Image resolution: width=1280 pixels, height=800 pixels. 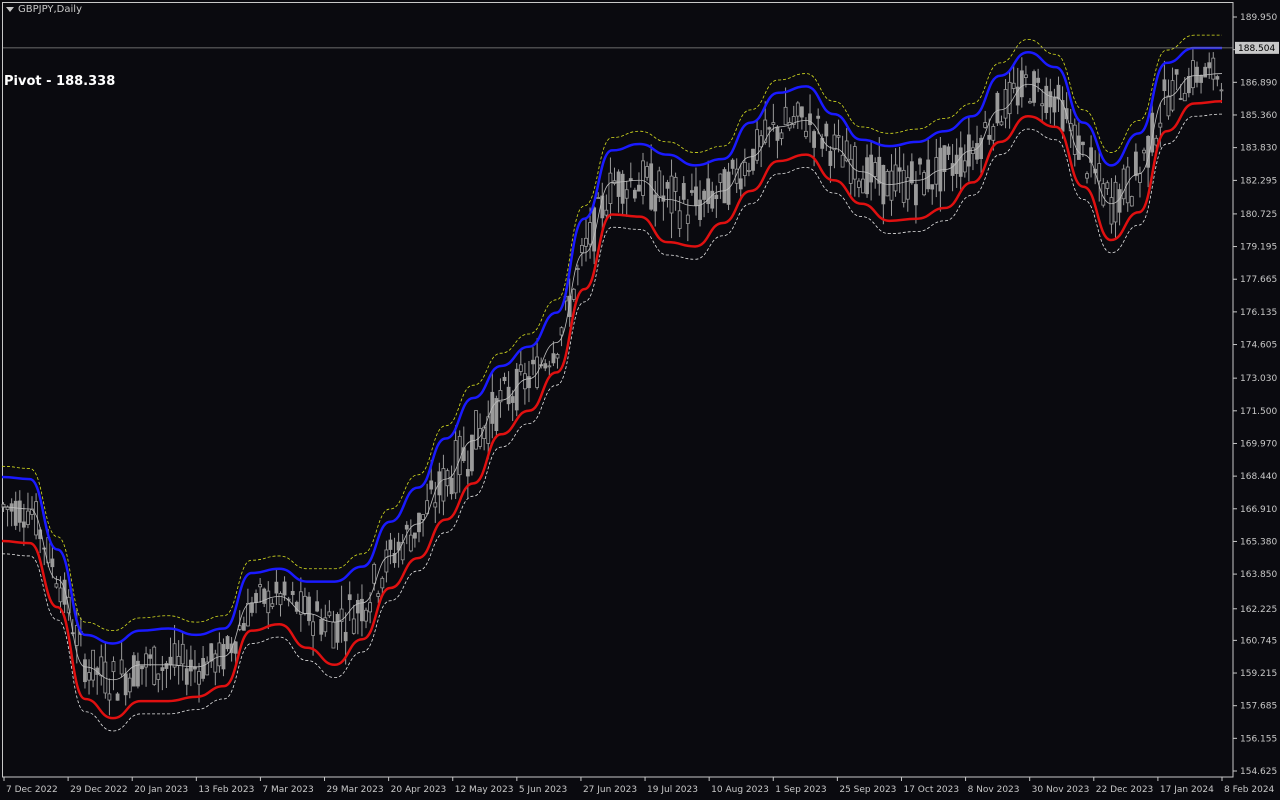 I want to click on x-tick-label: 8 Feb 2024, so click(x=1249, y=790).